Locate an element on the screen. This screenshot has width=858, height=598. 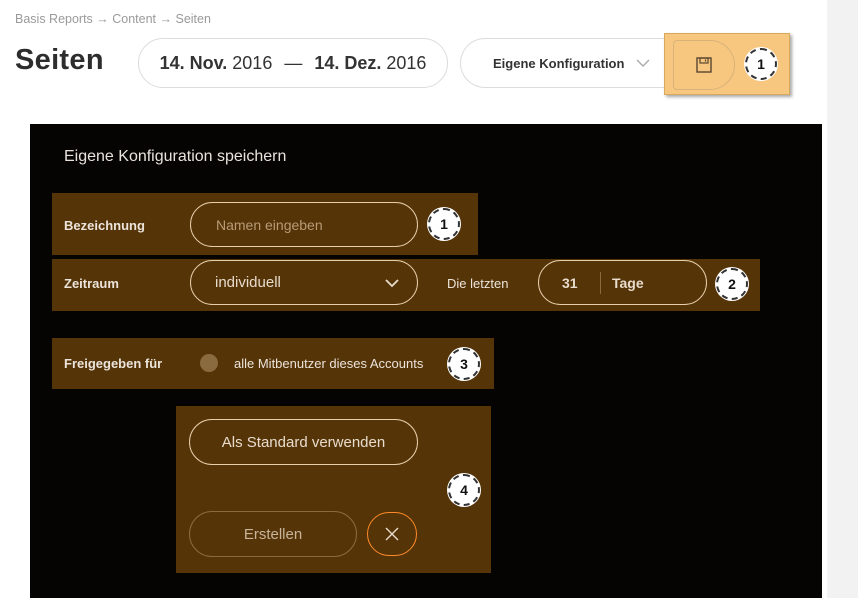
period-select-value: individuell is located at coordinates (248, 282).